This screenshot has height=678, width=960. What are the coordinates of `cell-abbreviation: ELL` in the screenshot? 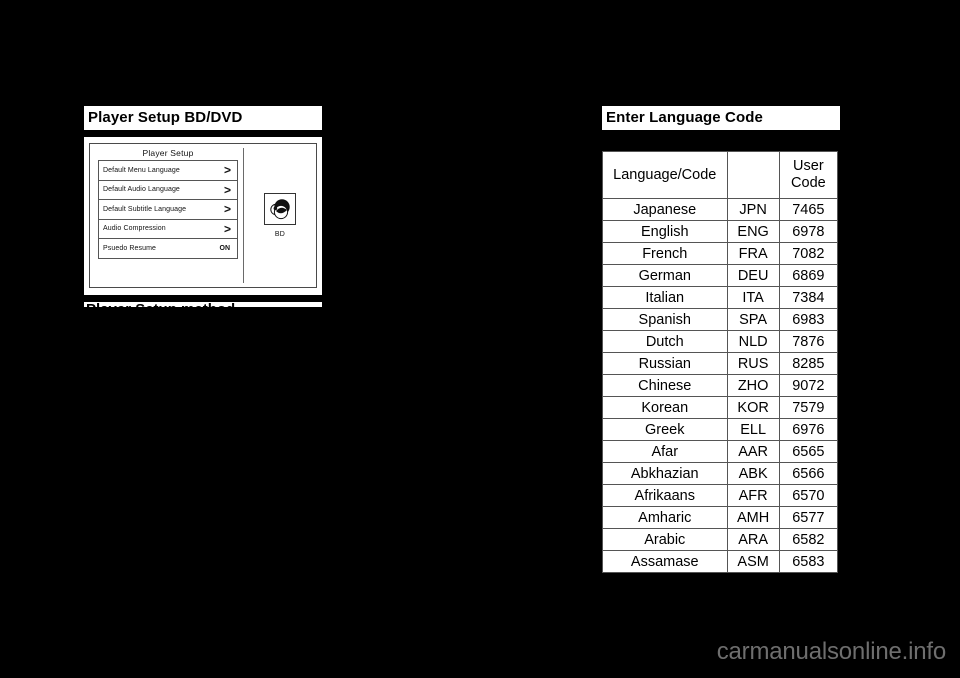 It's located at (753, 429).